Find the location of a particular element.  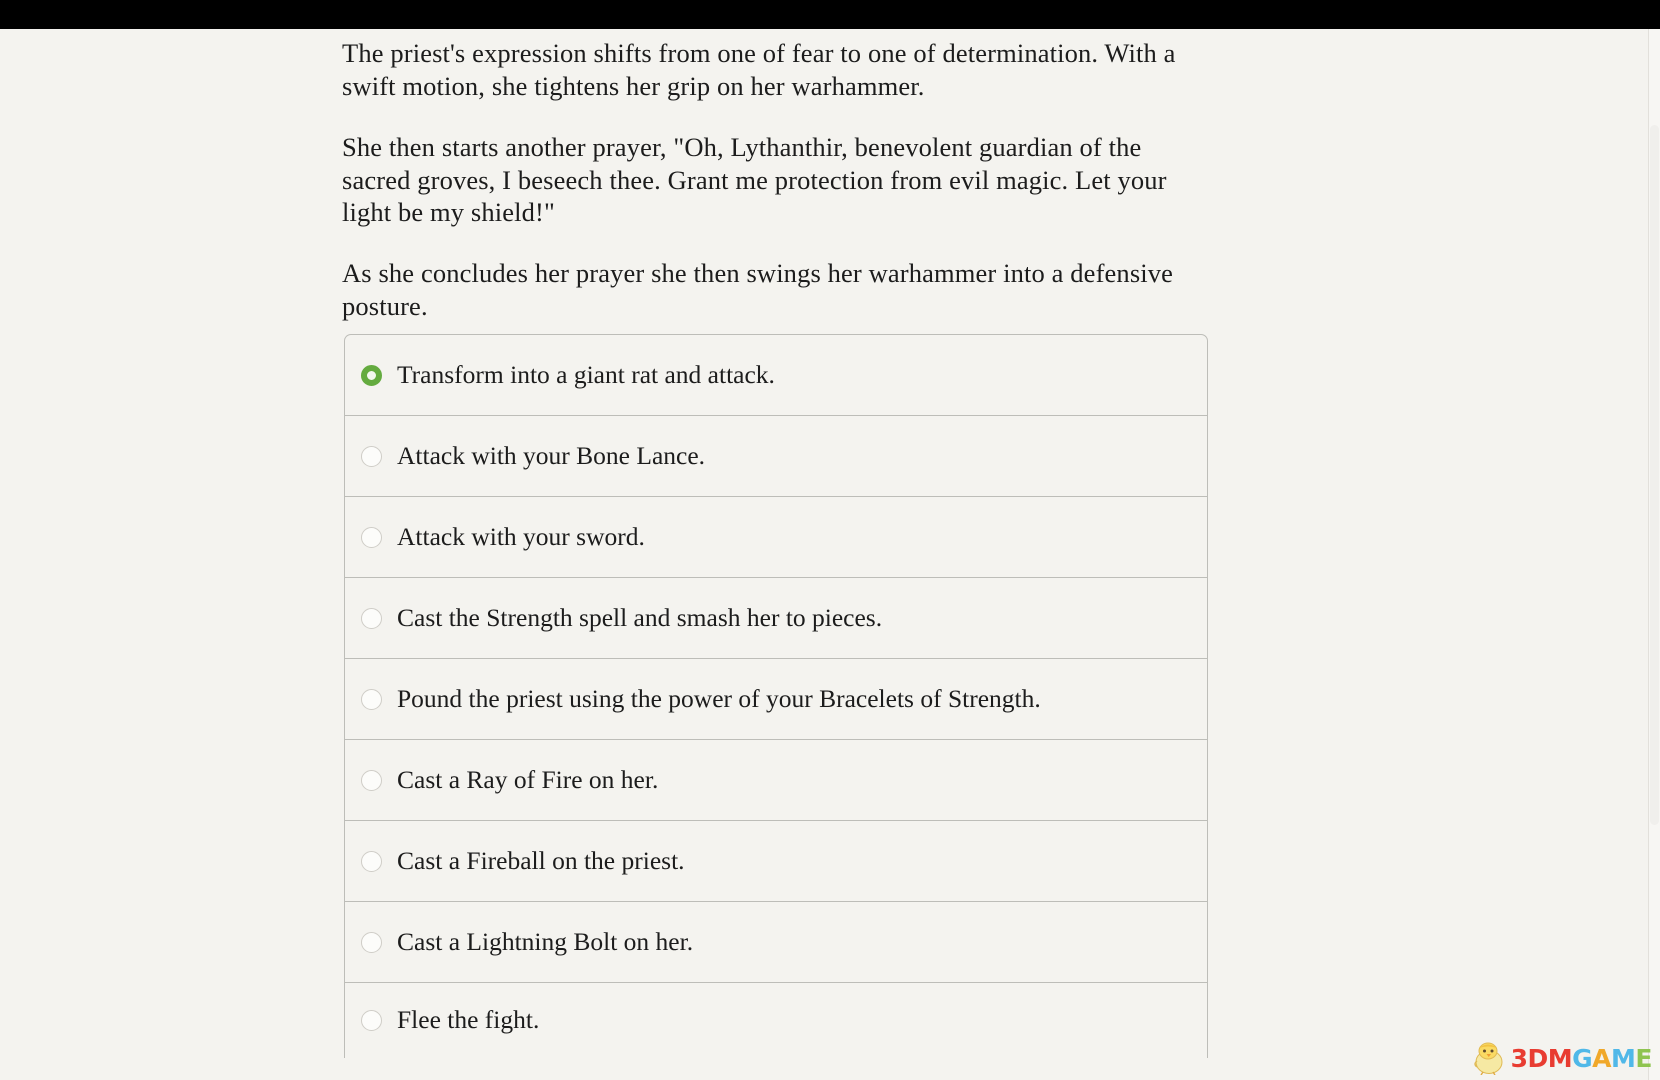

watermark-text-g: G is located at coordinates (1582, 1058).